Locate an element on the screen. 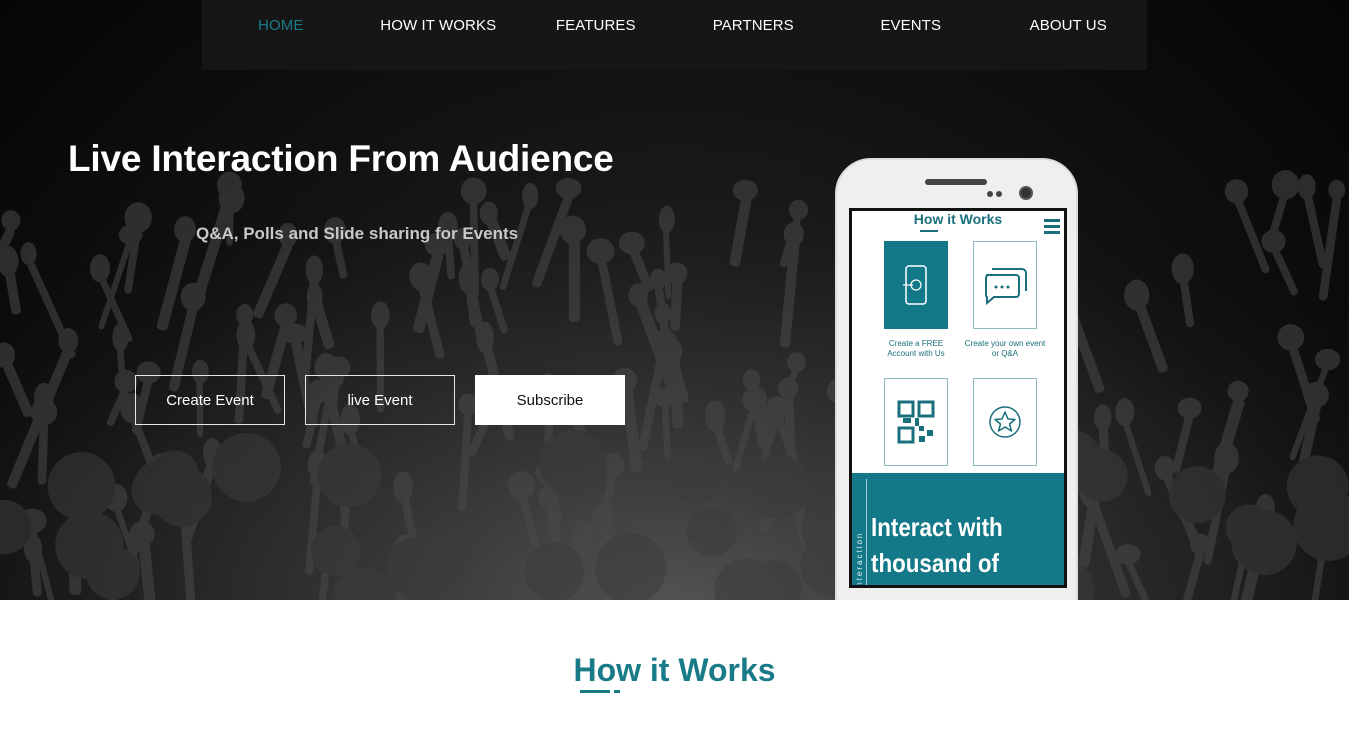  phone-speaker is located at coordinates (956, 182).